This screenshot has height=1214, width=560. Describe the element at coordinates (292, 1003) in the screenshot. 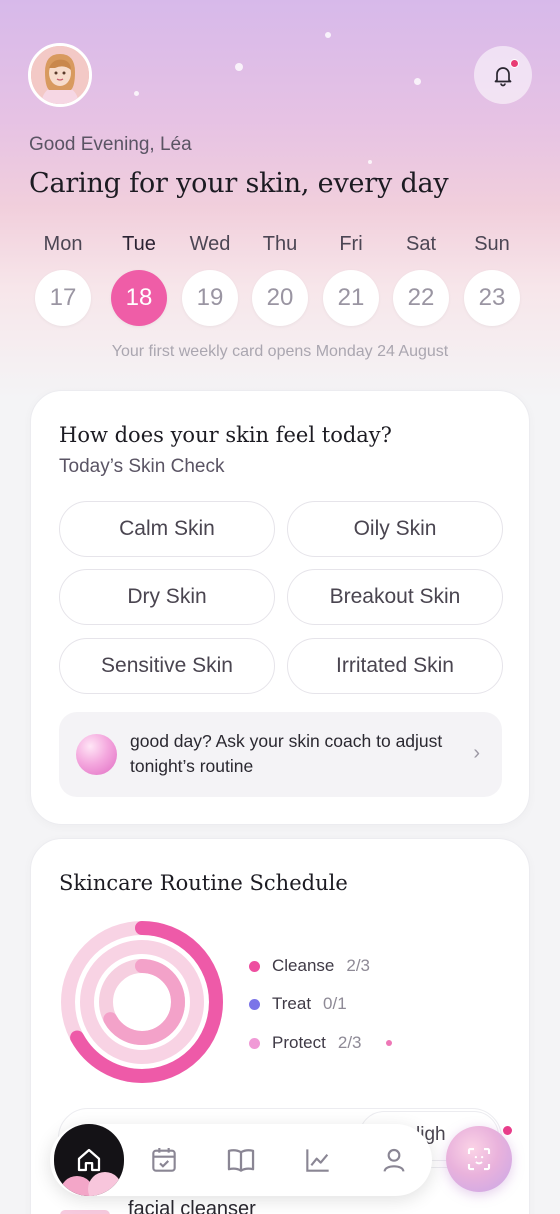

I see `legend-label: Treat` at that location.